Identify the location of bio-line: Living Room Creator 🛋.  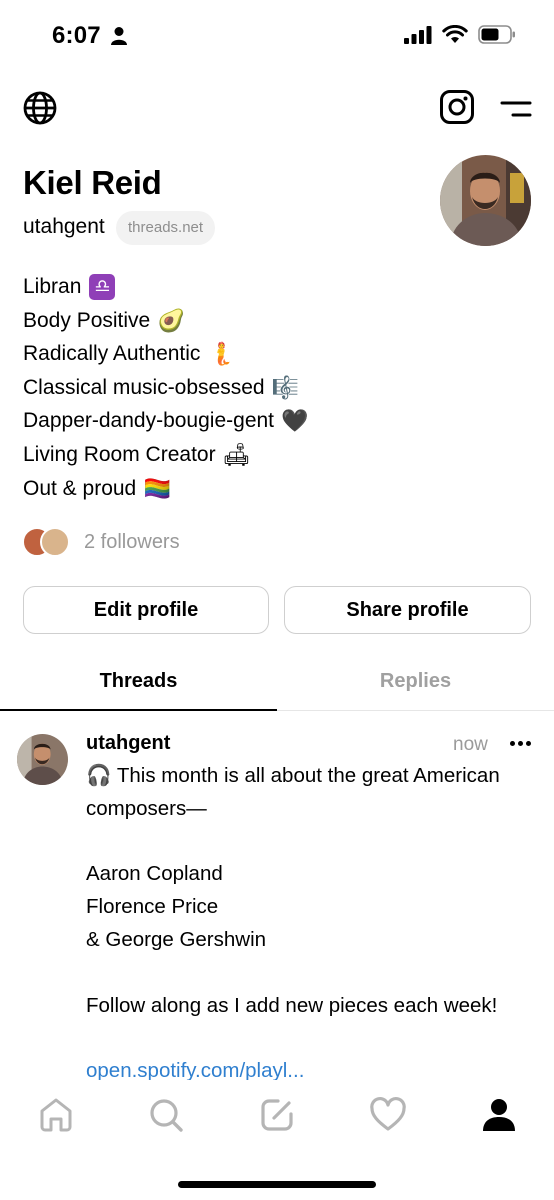
(137, 454).